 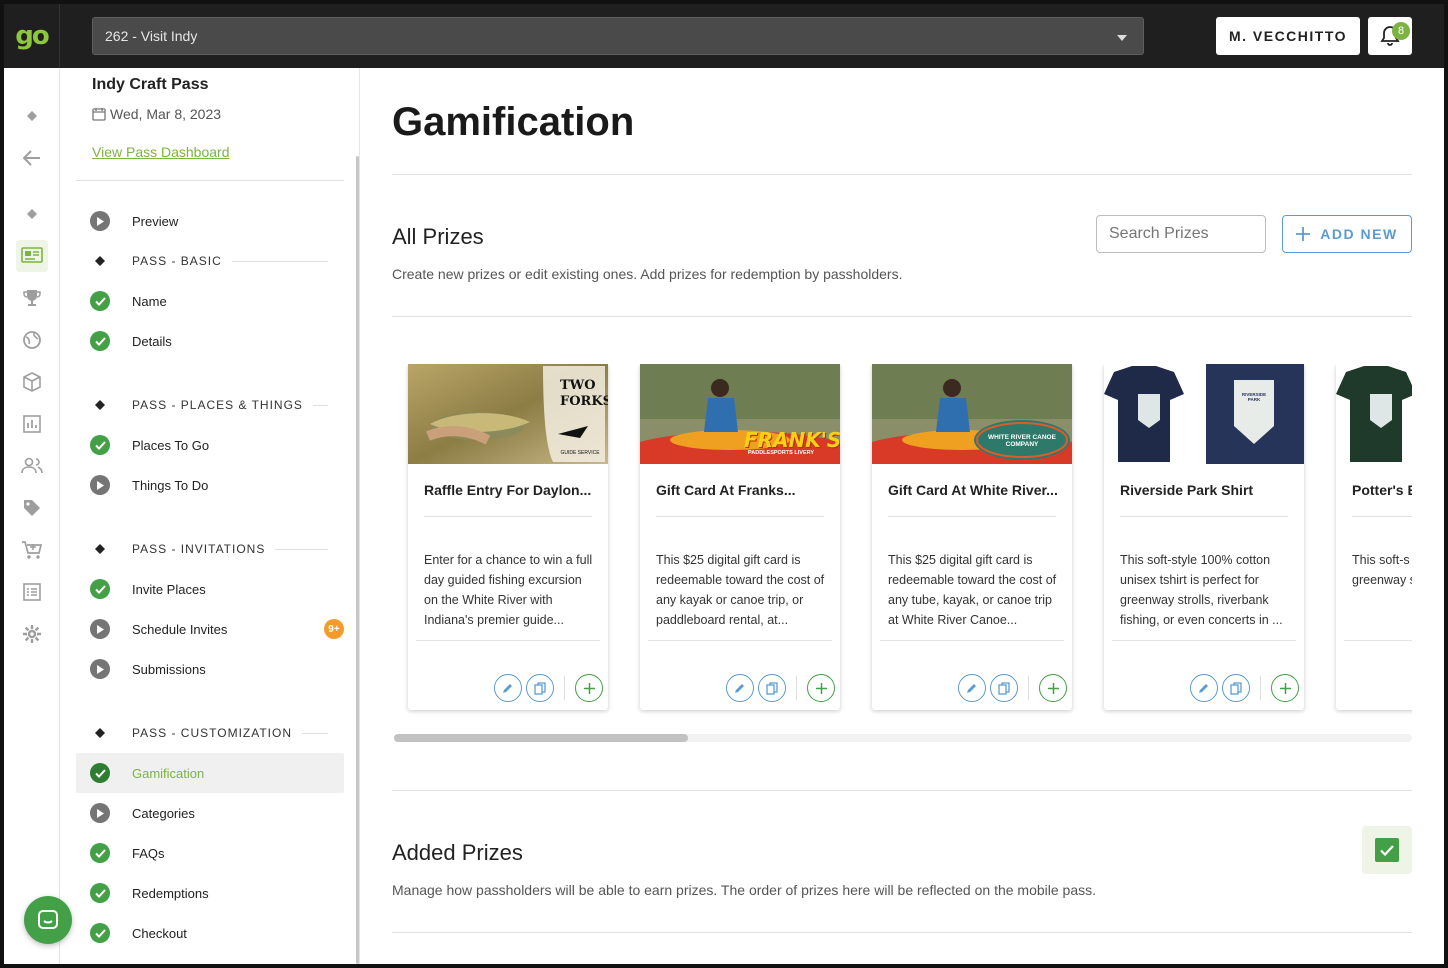 I want to click on nav-section-label: PASS - INVITATIONS, so click(x=199, y=549).